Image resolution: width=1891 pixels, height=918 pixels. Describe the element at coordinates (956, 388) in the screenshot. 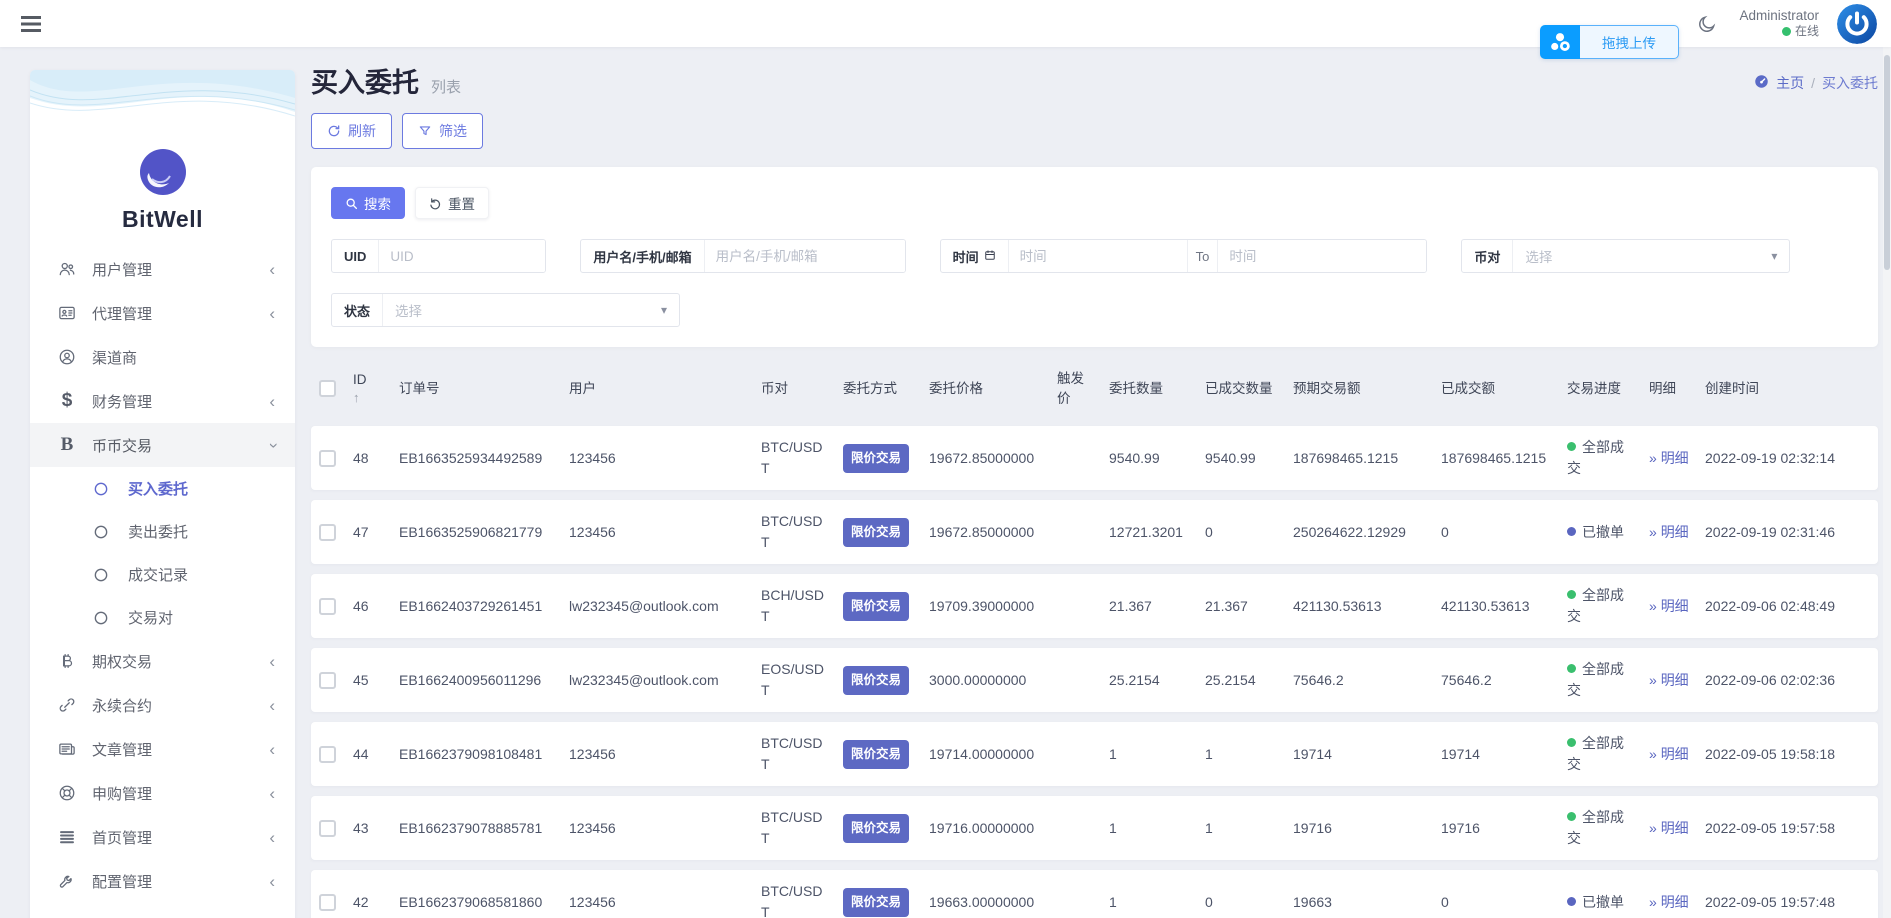

I see `column-header-price: 委托价格` at that location.